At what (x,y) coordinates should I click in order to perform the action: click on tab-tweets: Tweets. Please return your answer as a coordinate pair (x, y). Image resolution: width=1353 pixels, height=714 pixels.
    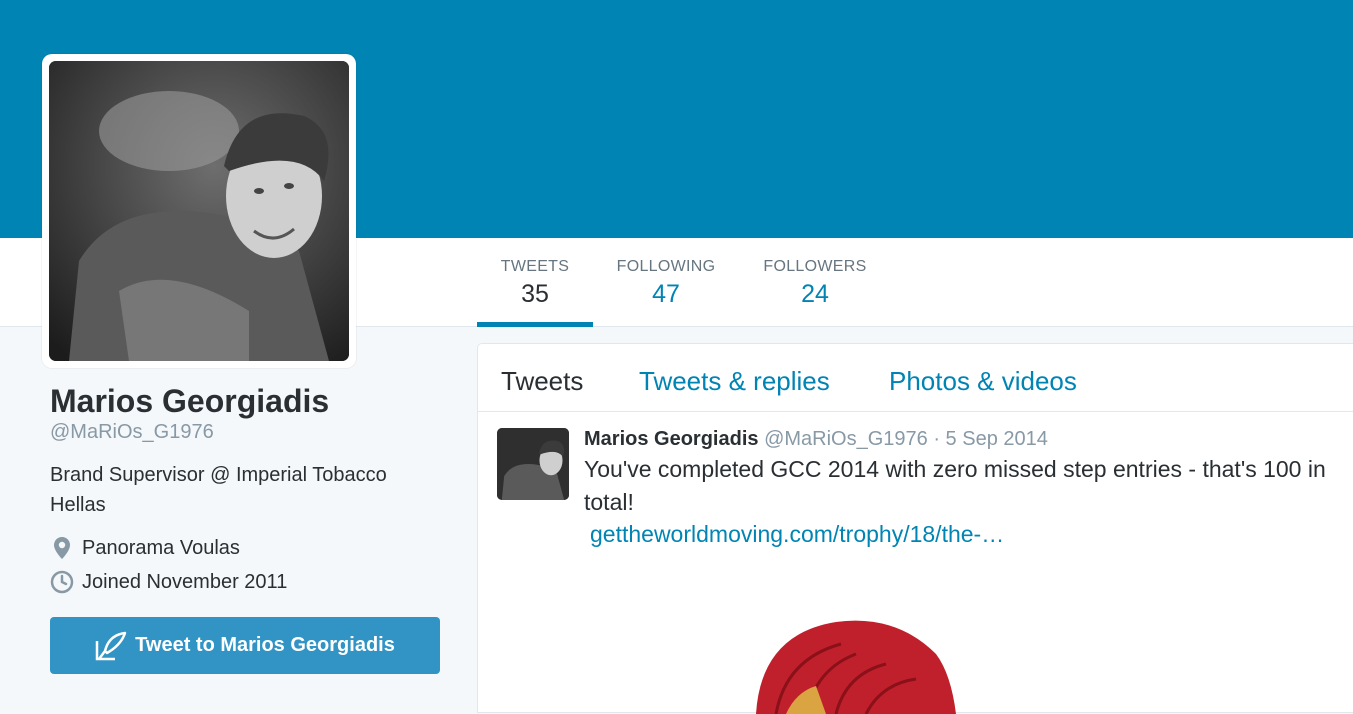
    Looking at the image, I should click on (542, 381).